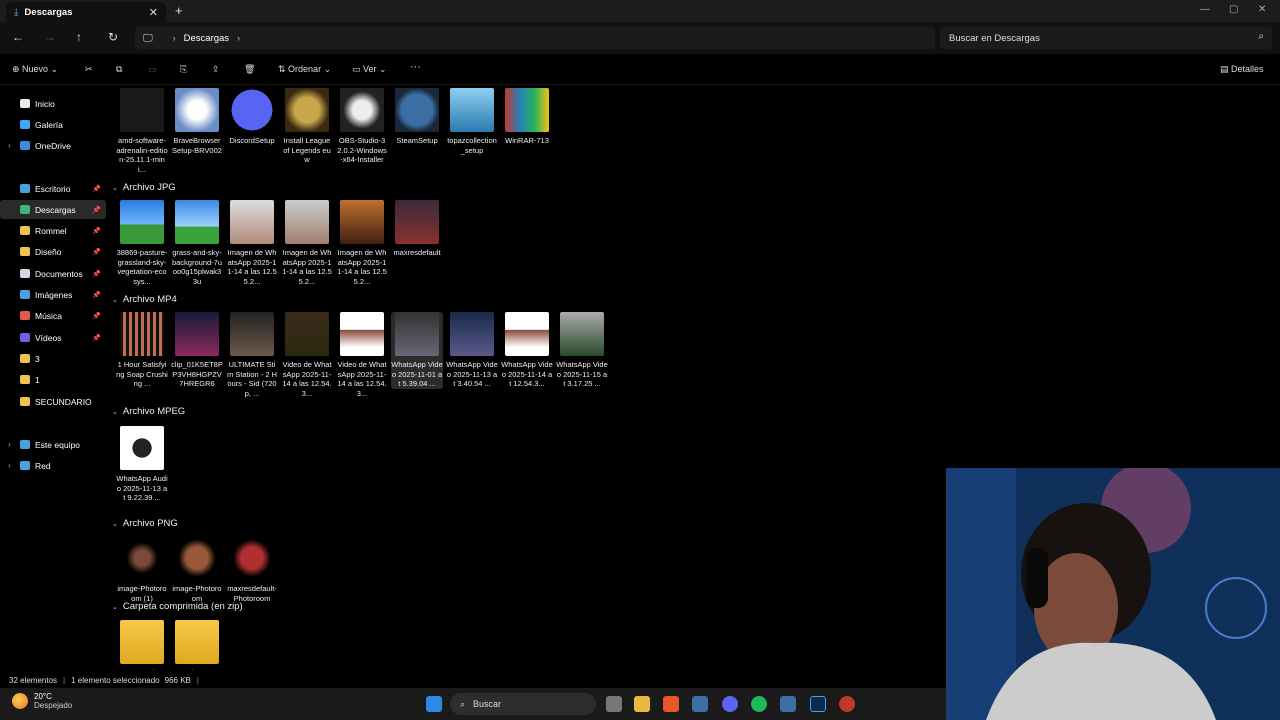 This screenshot has width=1280, height=720. What do you see at coordinates (362, 126) in the screenshot?
I see `file-item: OBS-Studio-32.0.2-Windows-x64-Installer` at bounding box center [362, 126].